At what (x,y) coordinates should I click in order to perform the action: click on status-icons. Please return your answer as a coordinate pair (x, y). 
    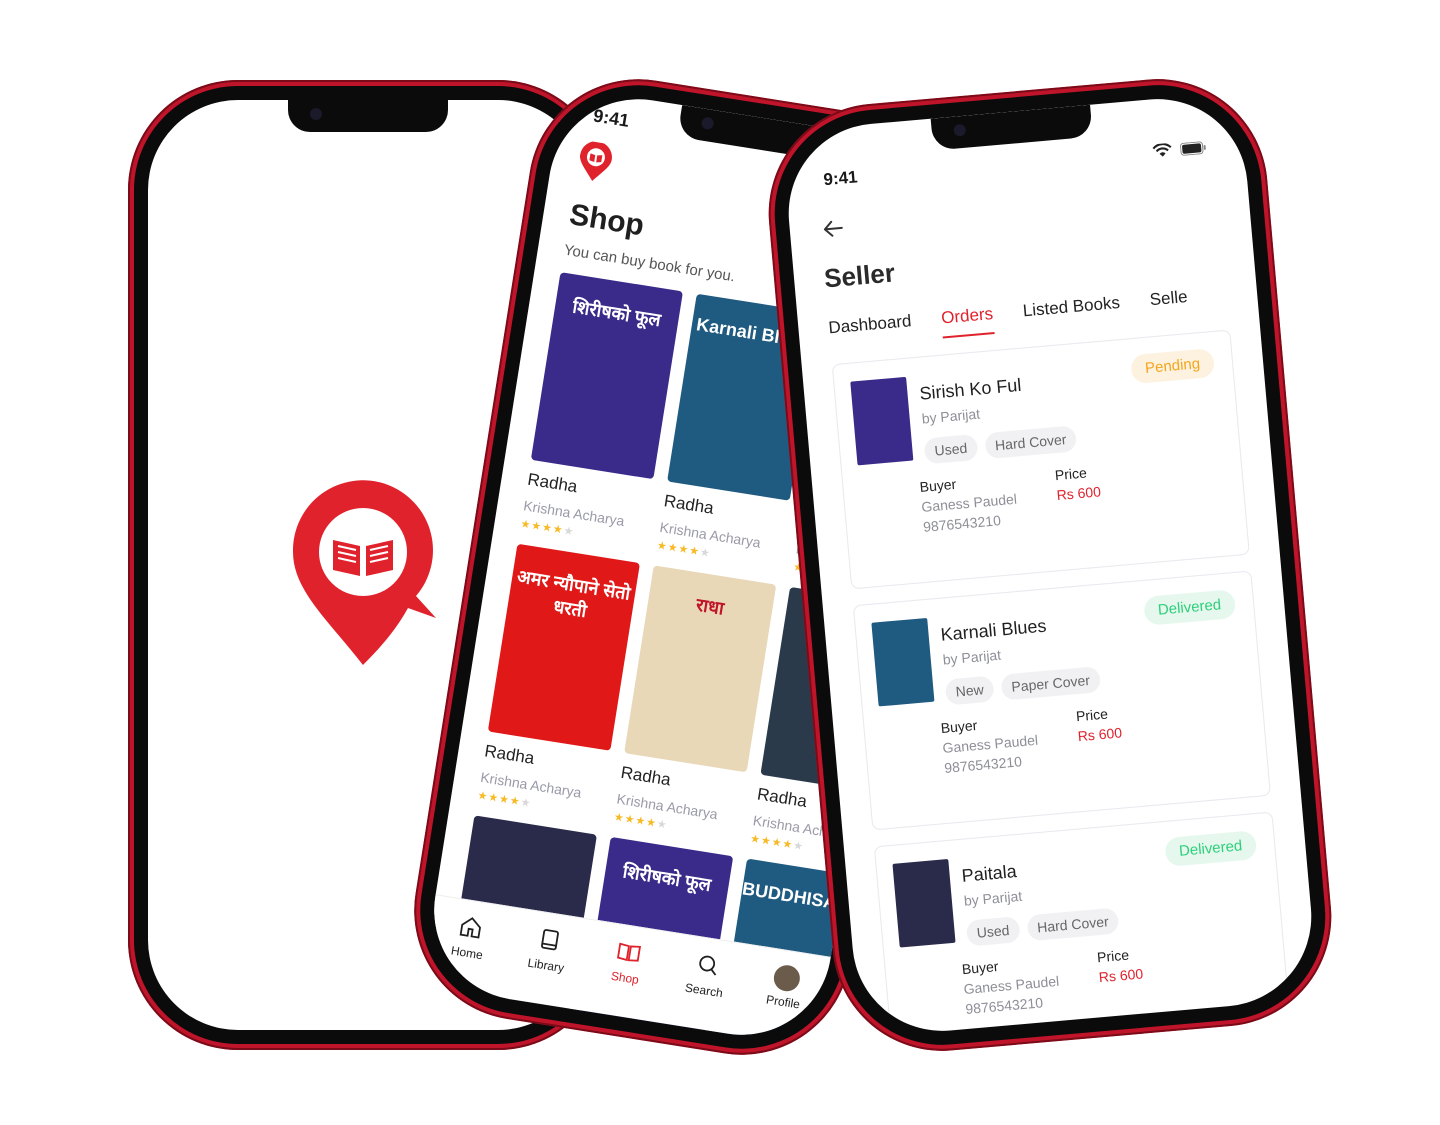
    Looking at the image, I should click on (1179, 149).